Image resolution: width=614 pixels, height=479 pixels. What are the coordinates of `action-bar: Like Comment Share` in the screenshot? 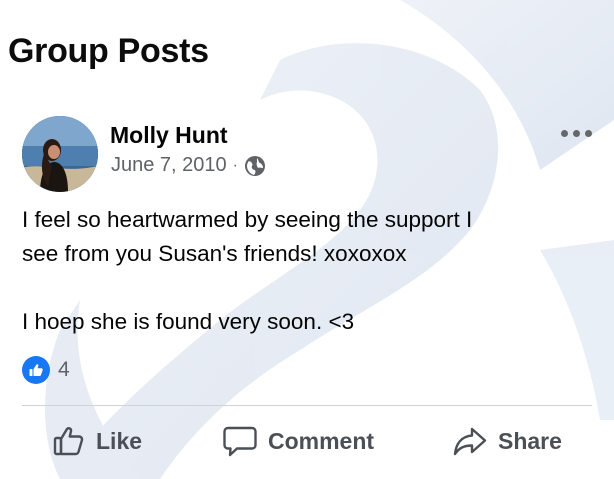 It's located at (307, 444).